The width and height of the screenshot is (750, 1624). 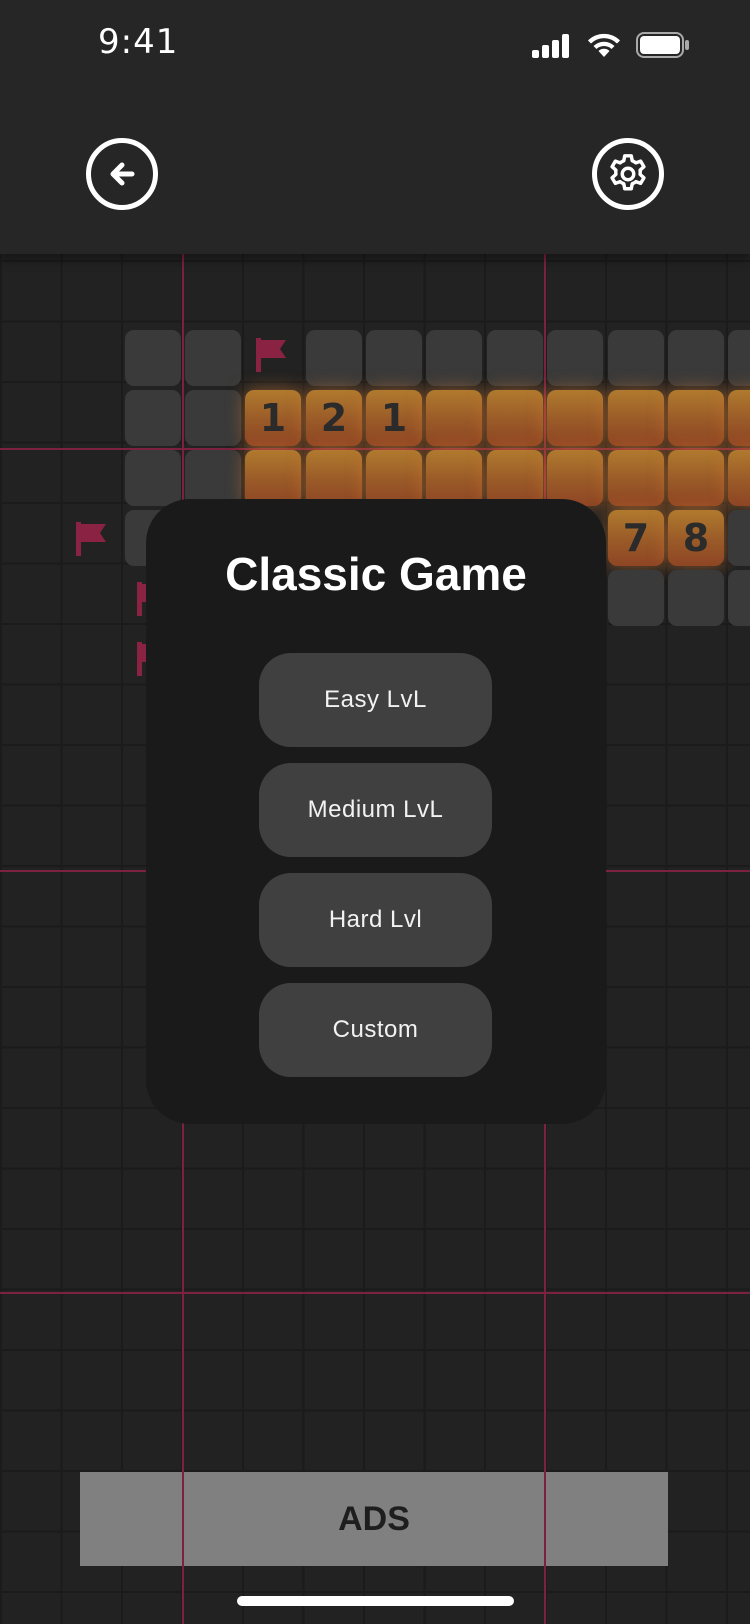 I want to click on tile-number: 2, so click(x=334, y=418).